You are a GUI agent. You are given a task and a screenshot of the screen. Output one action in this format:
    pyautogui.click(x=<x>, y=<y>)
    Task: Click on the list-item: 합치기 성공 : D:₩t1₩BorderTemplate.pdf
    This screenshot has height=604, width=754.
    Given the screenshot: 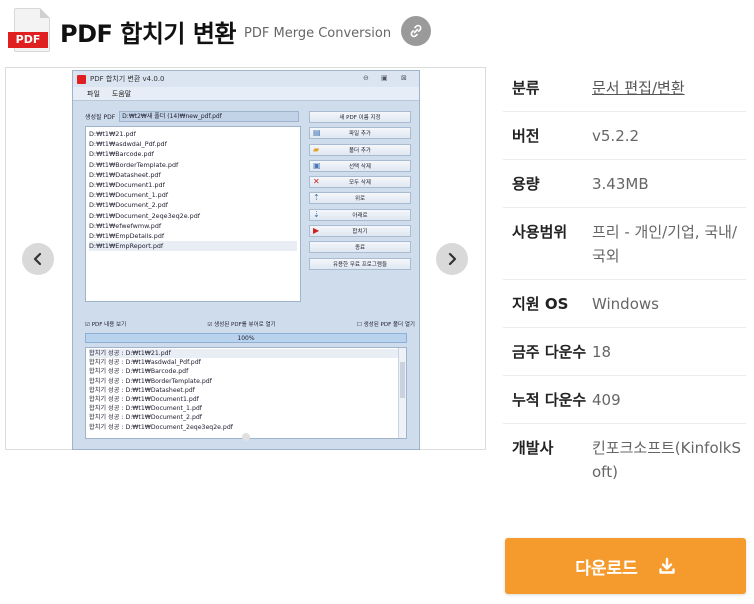 What is the action you would take?
    pyautogui.click(x=150, y=381)
    